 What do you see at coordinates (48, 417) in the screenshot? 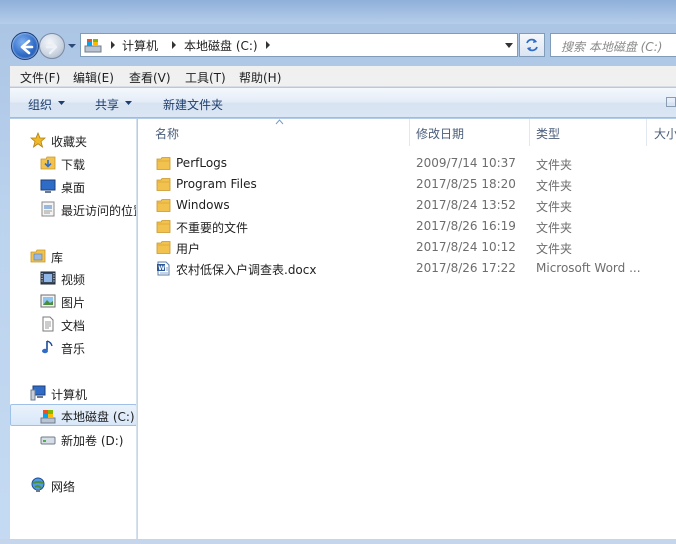
I see `windows-drive-icon` at bounding box center [48, 417].